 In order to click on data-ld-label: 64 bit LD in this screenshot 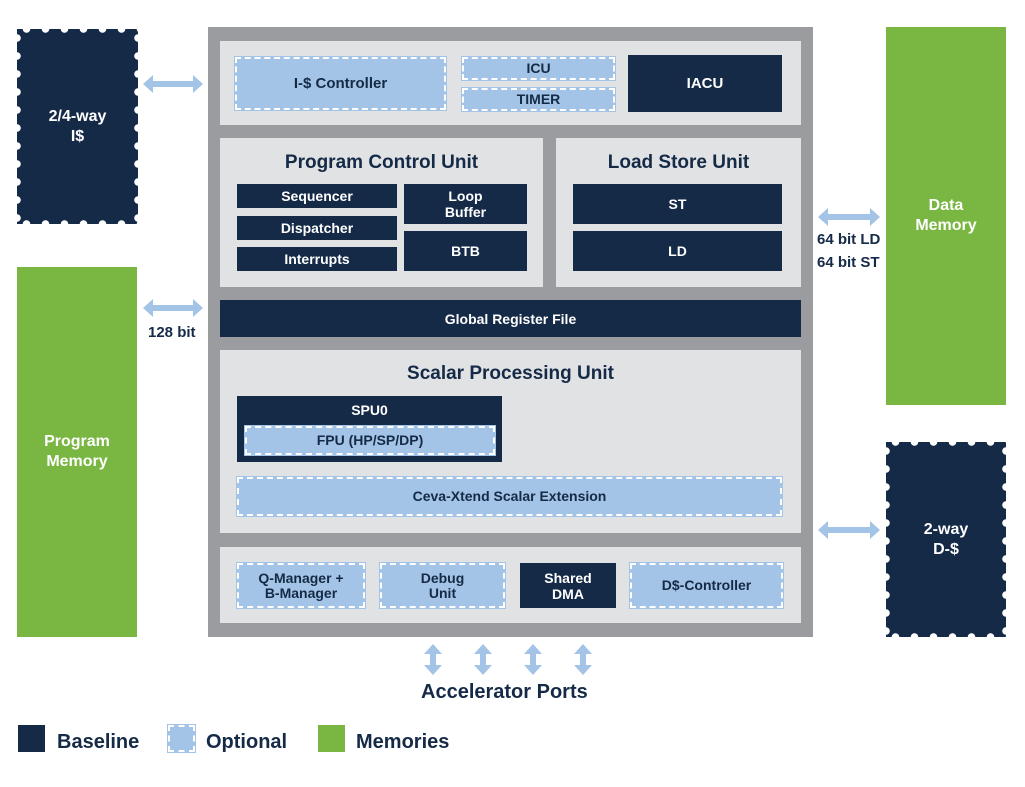, I will do `click(849, 239)`.